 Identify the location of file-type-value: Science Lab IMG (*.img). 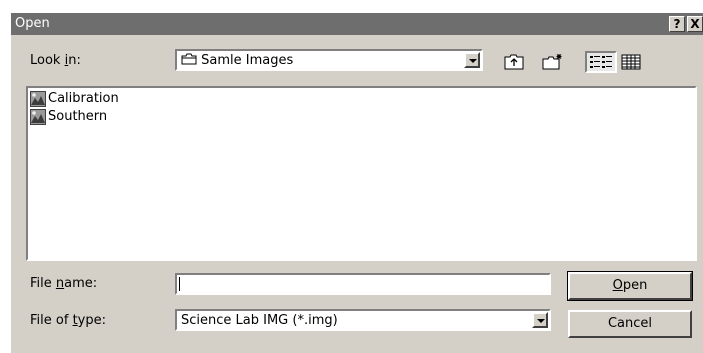
(259, 320).